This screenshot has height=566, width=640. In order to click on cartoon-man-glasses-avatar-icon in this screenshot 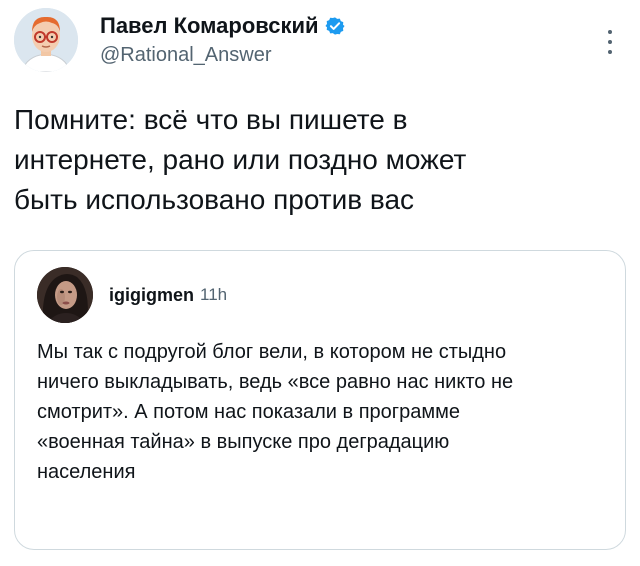, I will do `click(46, 40)`.